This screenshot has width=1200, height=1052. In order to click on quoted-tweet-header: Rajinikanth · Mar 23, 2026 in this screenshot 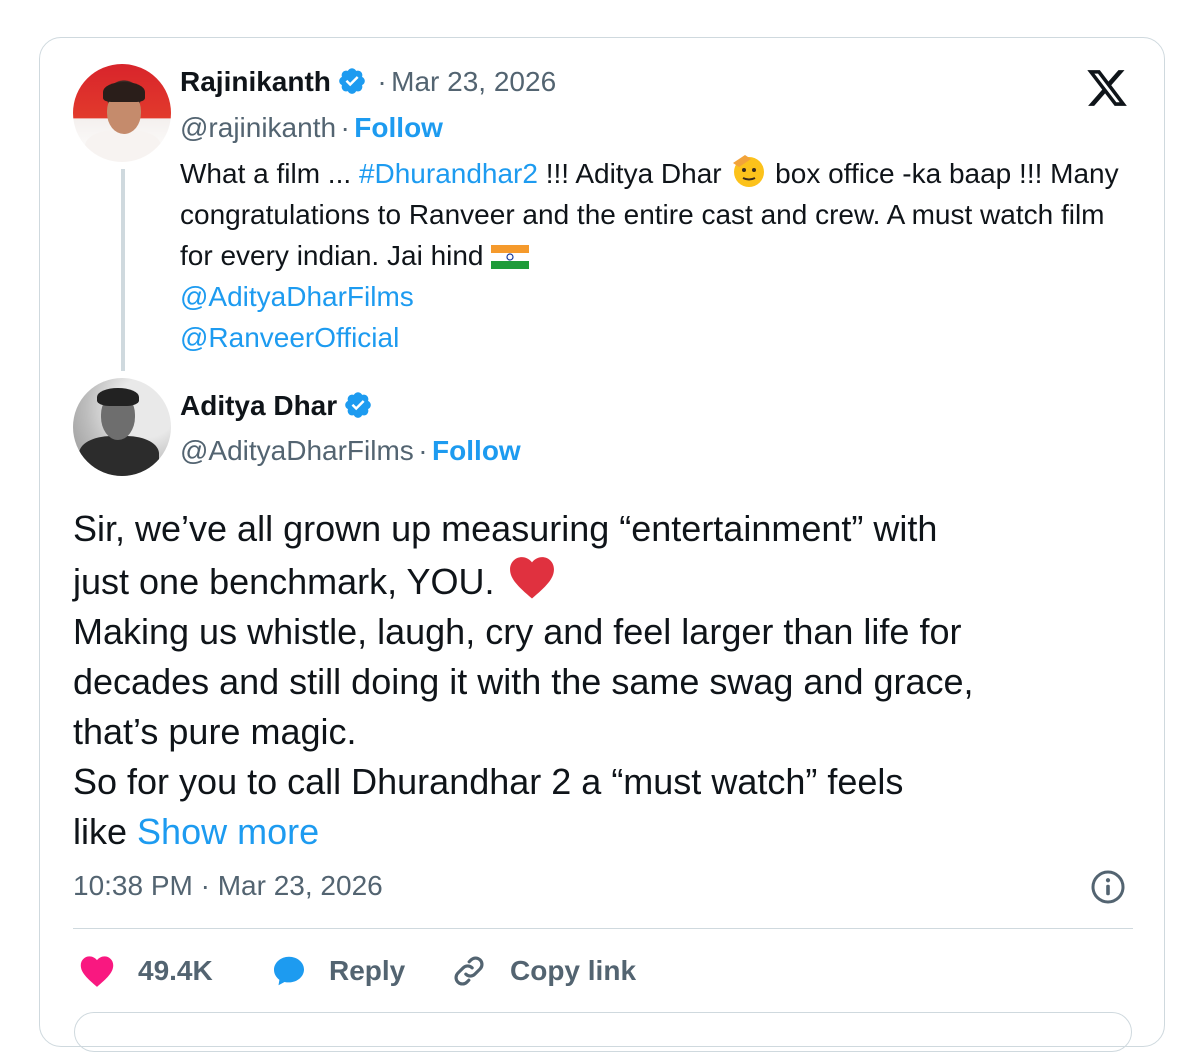, I will do `click(368, 82)`.